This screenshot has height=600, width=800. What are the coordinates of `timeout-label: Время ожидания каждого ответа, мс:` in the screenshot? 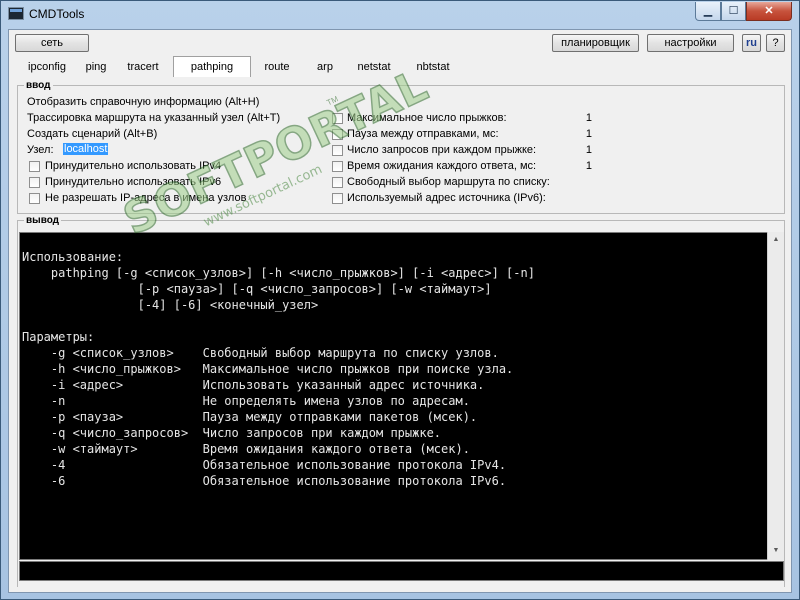 It's located at (442, 166).